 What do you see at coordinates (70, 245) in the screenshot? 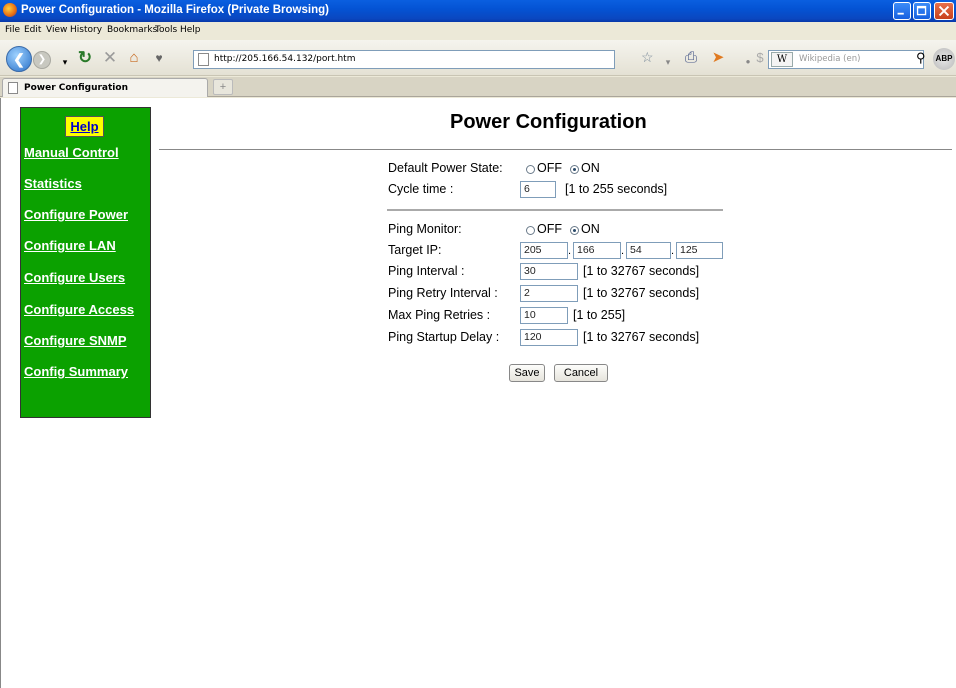
I see `sidebar-item-configure-lan: Configure LAN` at bounding box center [70, 245].